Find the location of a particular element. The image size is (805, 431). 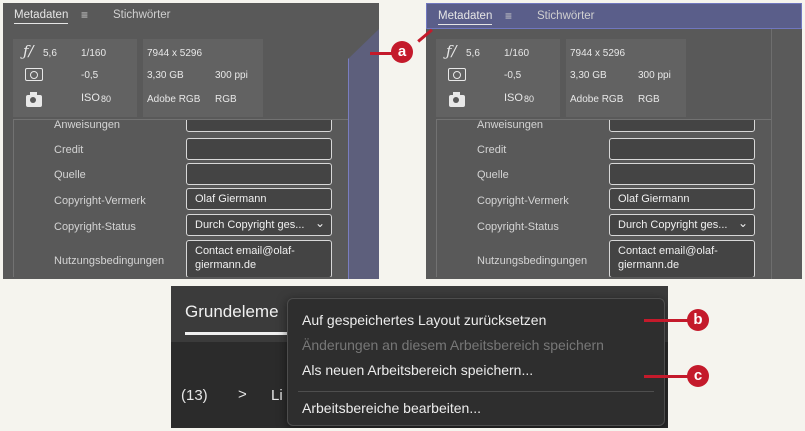

callout-c: c is located at coordinates (698, 376).